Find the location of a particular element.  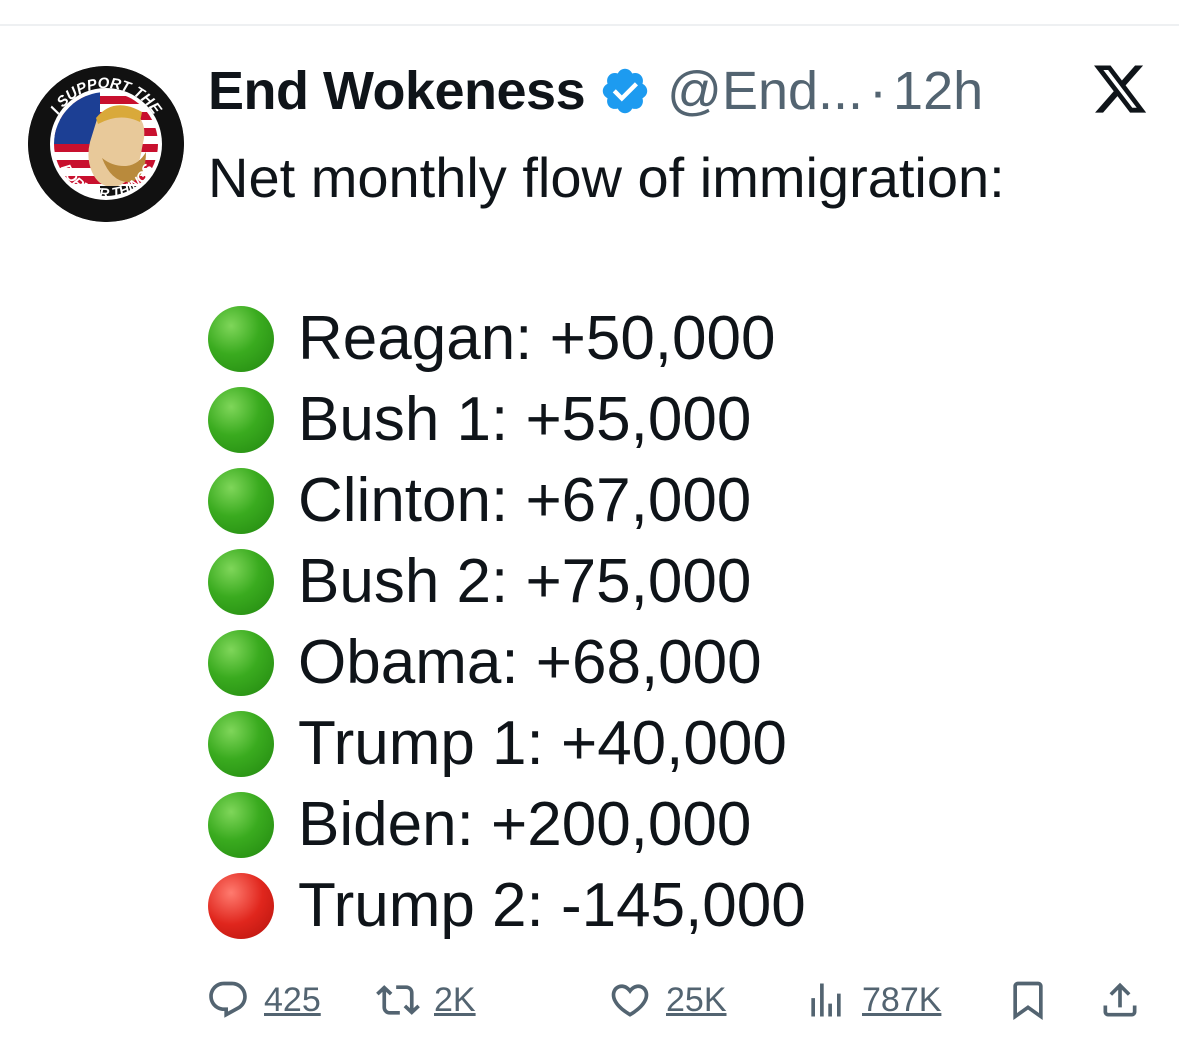

list-item-text: Bush 1: +55,000 is located at coordinates (525, 419).